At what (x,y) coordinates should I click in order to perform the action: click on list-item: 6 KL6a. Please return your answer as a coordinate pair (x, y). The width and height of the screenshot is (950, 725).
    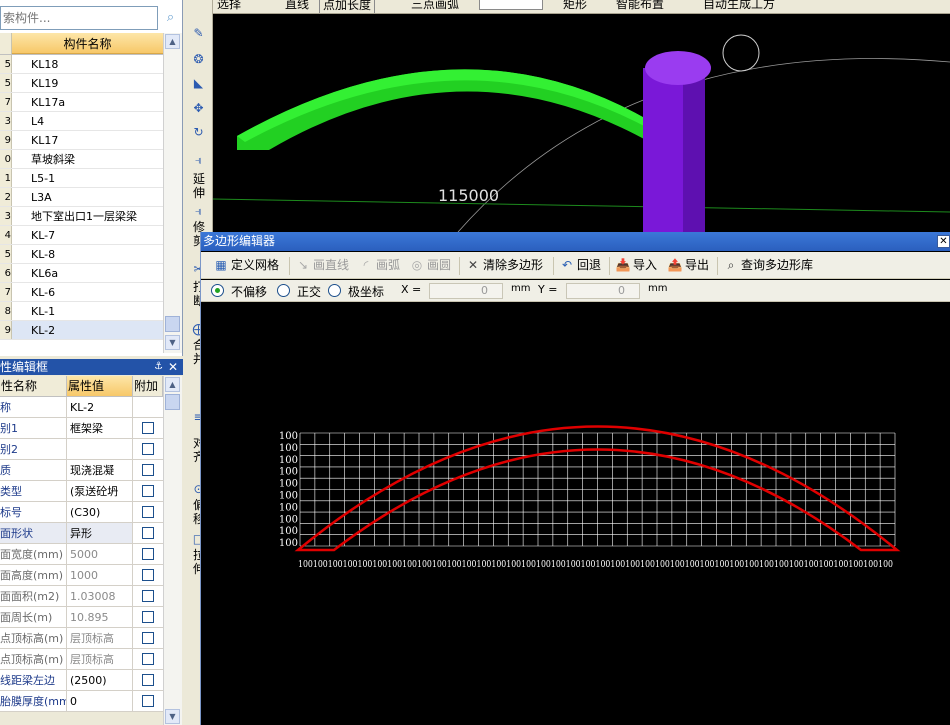
    Looking at the image, I should click on (81, 273).